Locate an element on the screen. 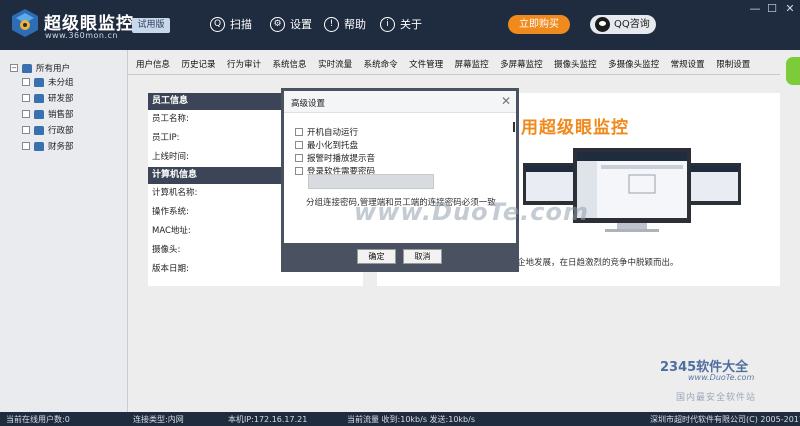  floating-mascot-icon is located at coordinates (793, 71).